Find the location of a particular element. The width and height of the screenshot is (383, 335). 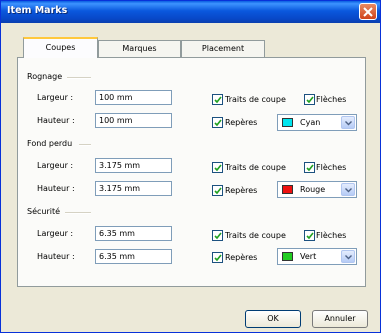

height-input: 100 mm is located at coordinates (133, 120).